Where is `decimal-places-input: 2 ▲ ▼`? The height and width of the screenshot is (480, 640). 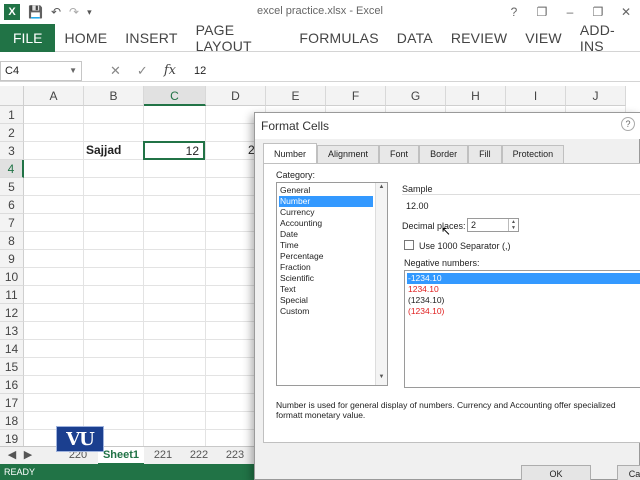
decimal-places-input: 2 ▲ ▼ is located at coordinates (493, 225).